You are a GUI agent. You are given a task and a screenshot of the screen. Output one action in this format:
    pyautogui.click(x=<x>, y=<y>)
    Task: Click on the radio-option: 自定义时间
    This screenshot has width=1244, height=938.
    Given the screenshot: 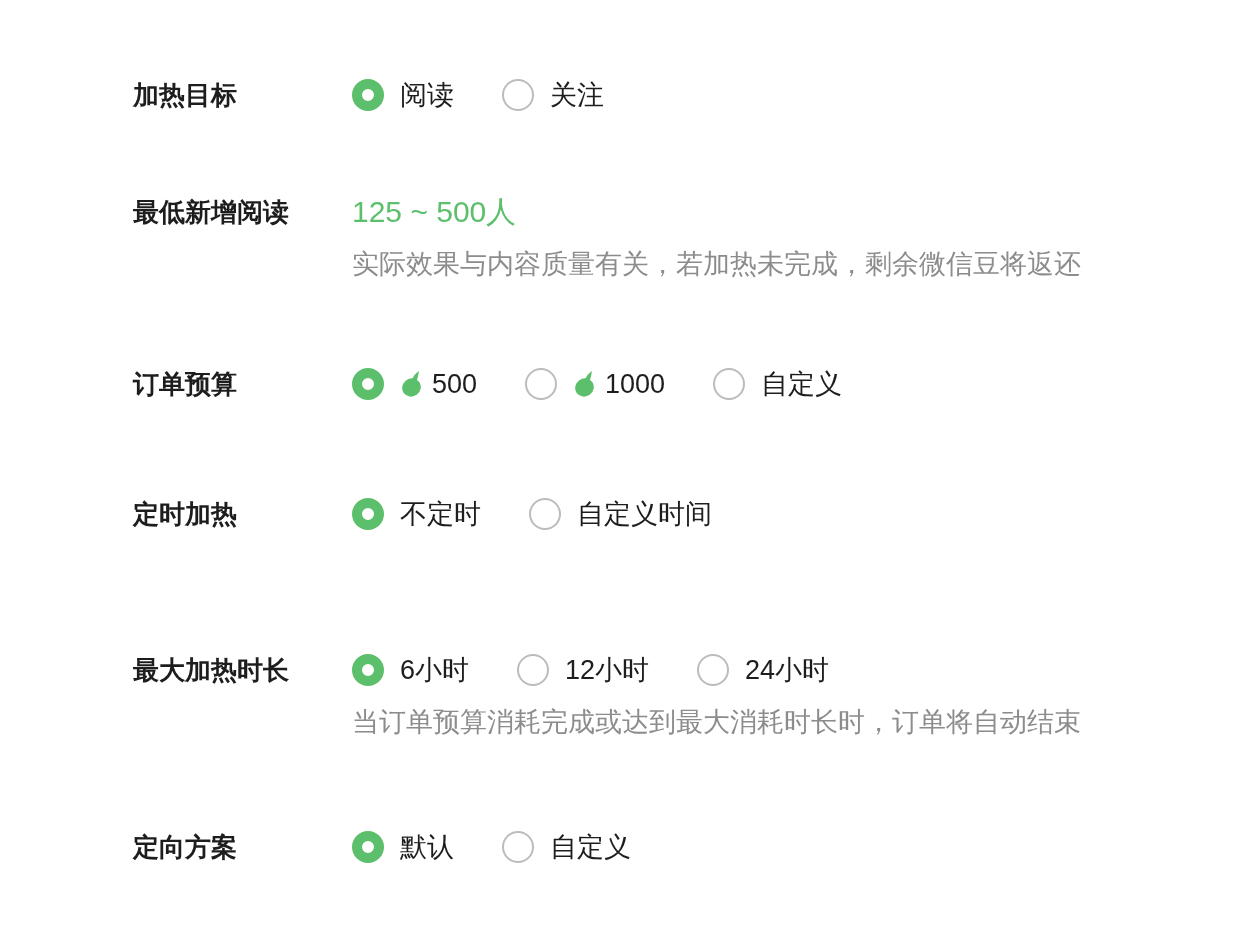 What is the action you would take?
    pyautogui.click(x=620, y=514)
    